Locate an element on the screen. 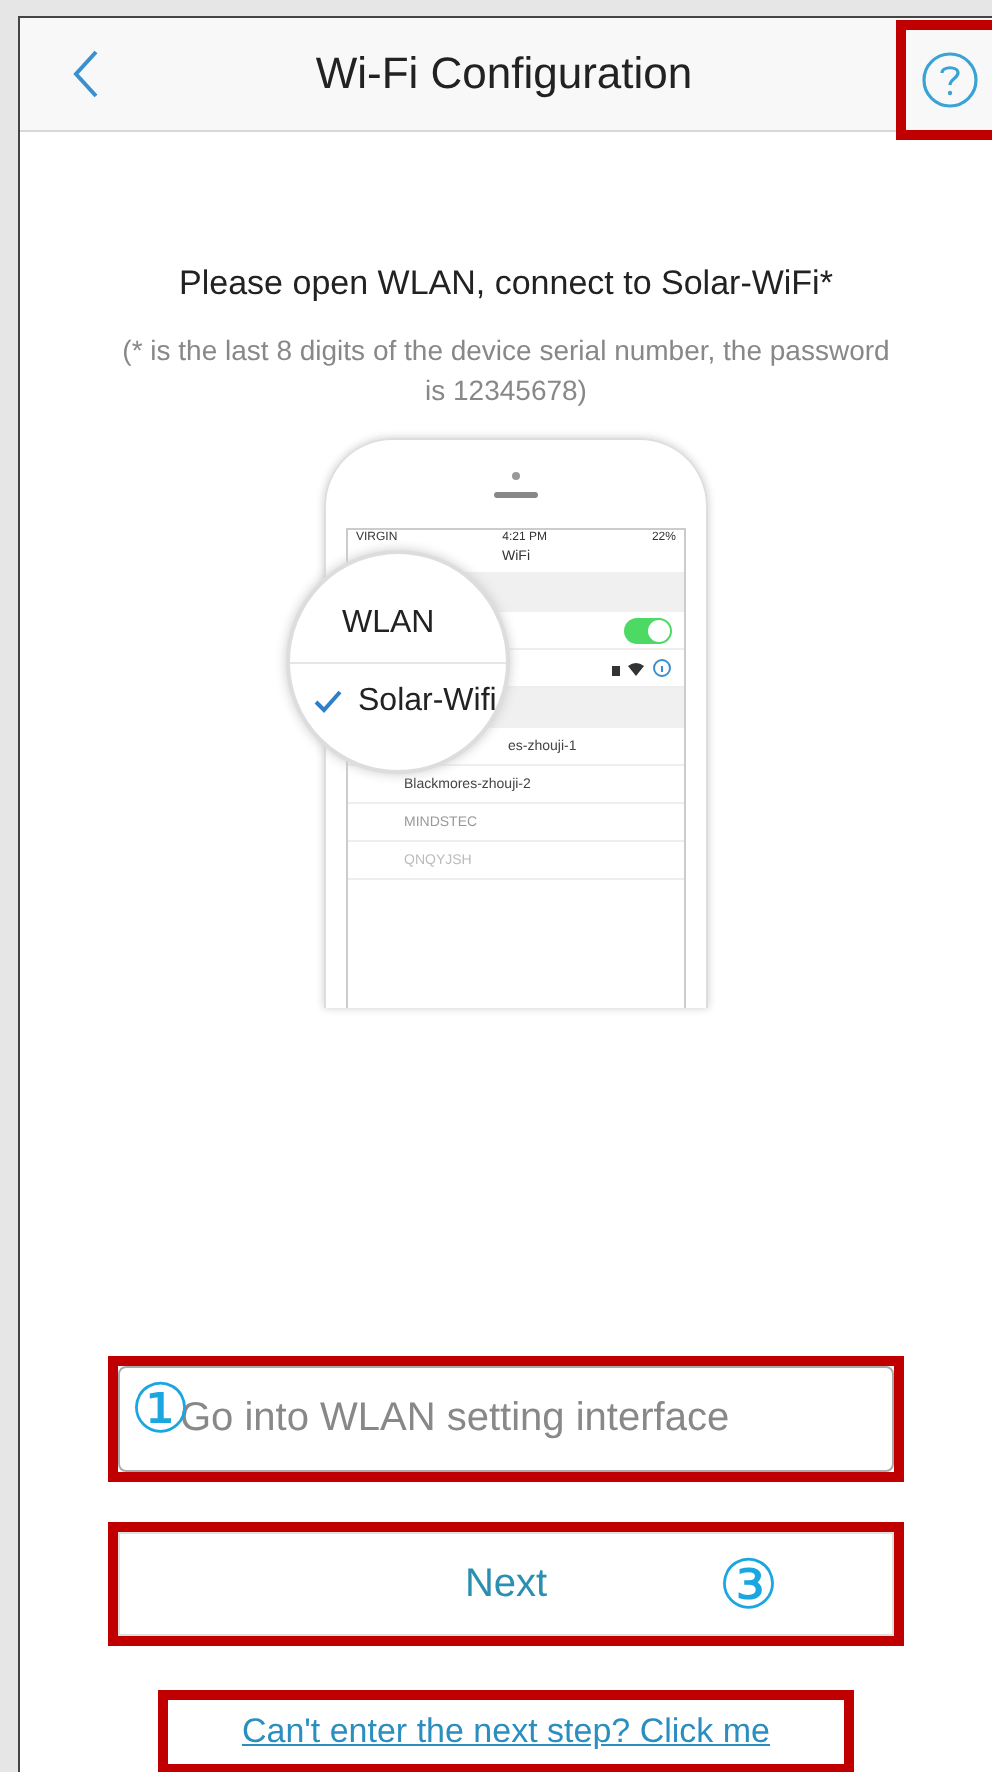 The image size is (992, 1772). camera-dot is located at coordinates (516, 475).